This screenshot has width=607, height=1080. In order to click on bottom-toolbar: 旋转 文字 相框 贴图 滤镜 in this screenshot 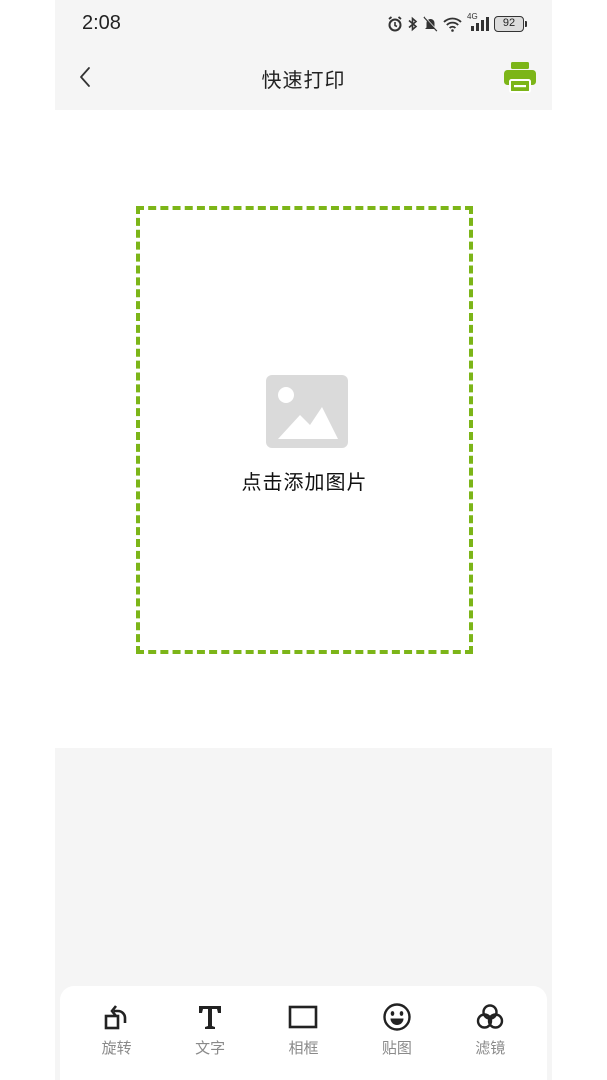, I will do `click(303, 1033)`.